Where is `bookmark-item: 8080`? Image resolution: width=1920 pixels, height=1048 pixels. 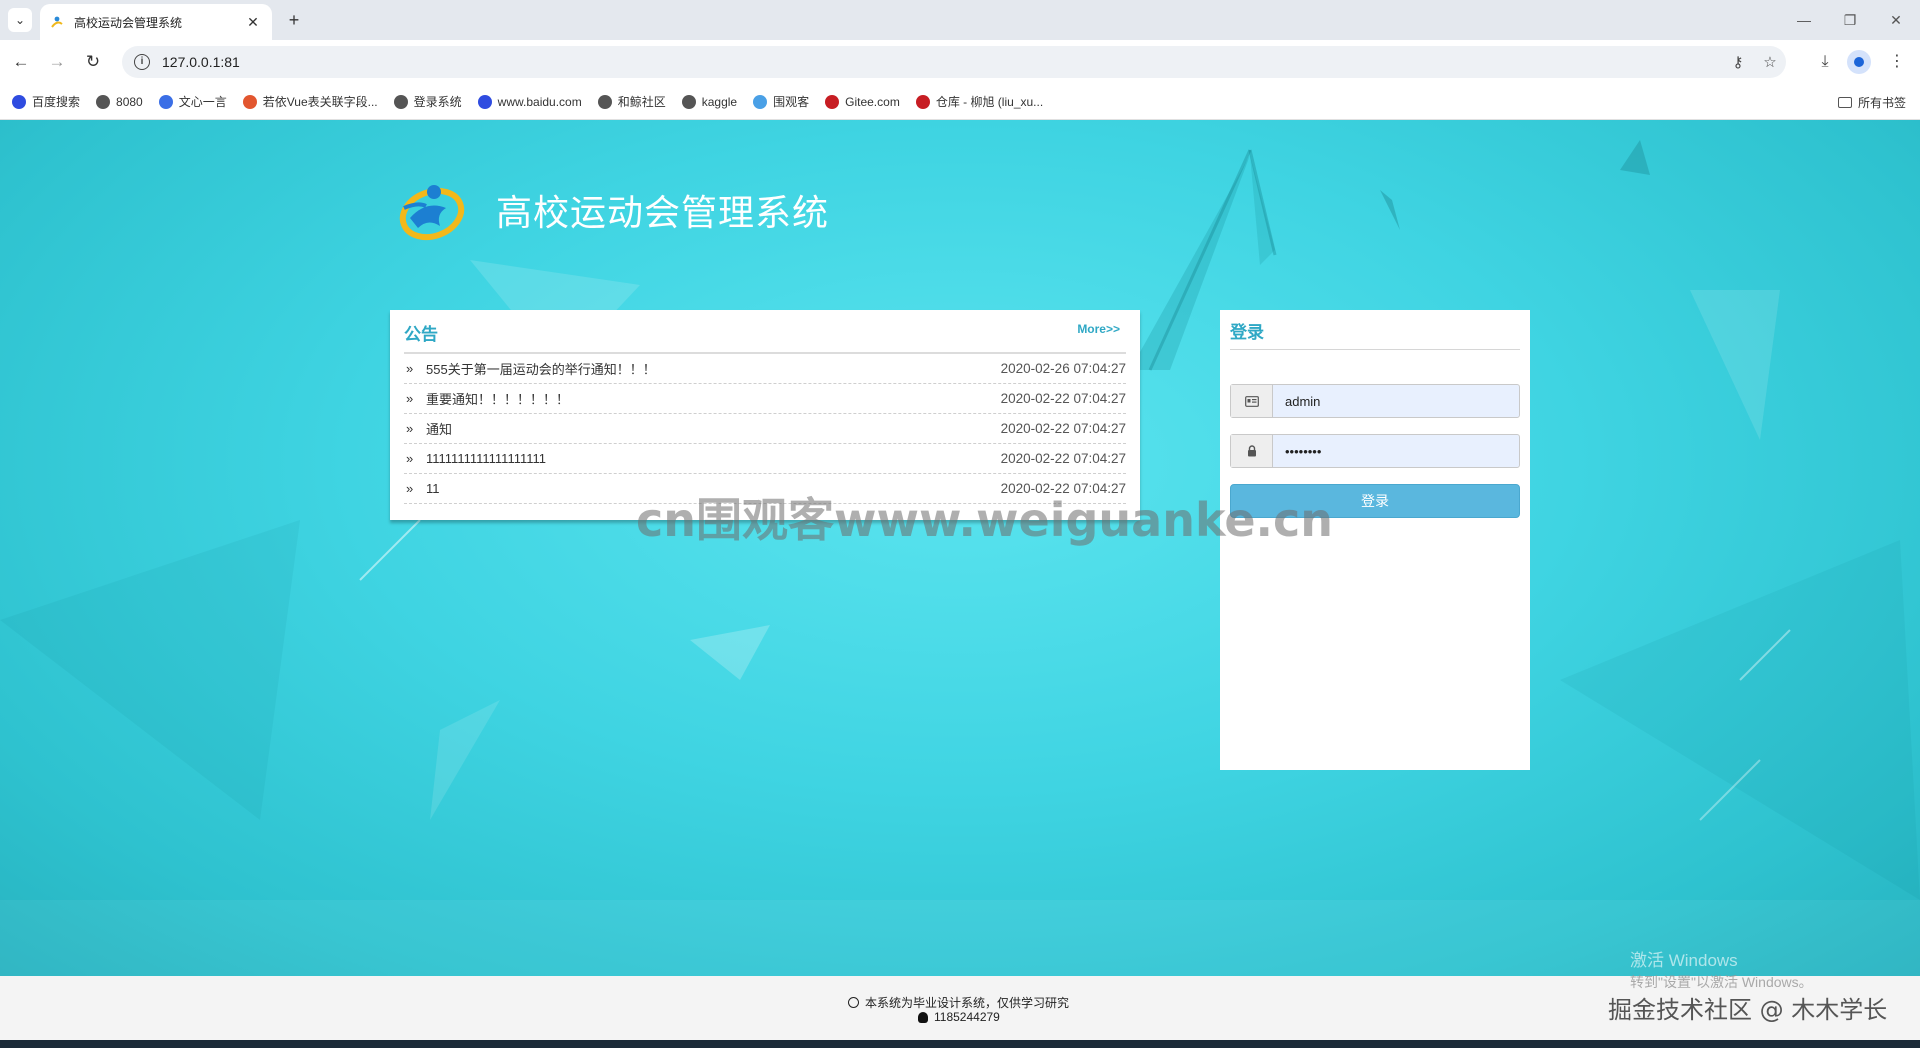 bookmark-item: 8080 is located at coordinates (119, 101).